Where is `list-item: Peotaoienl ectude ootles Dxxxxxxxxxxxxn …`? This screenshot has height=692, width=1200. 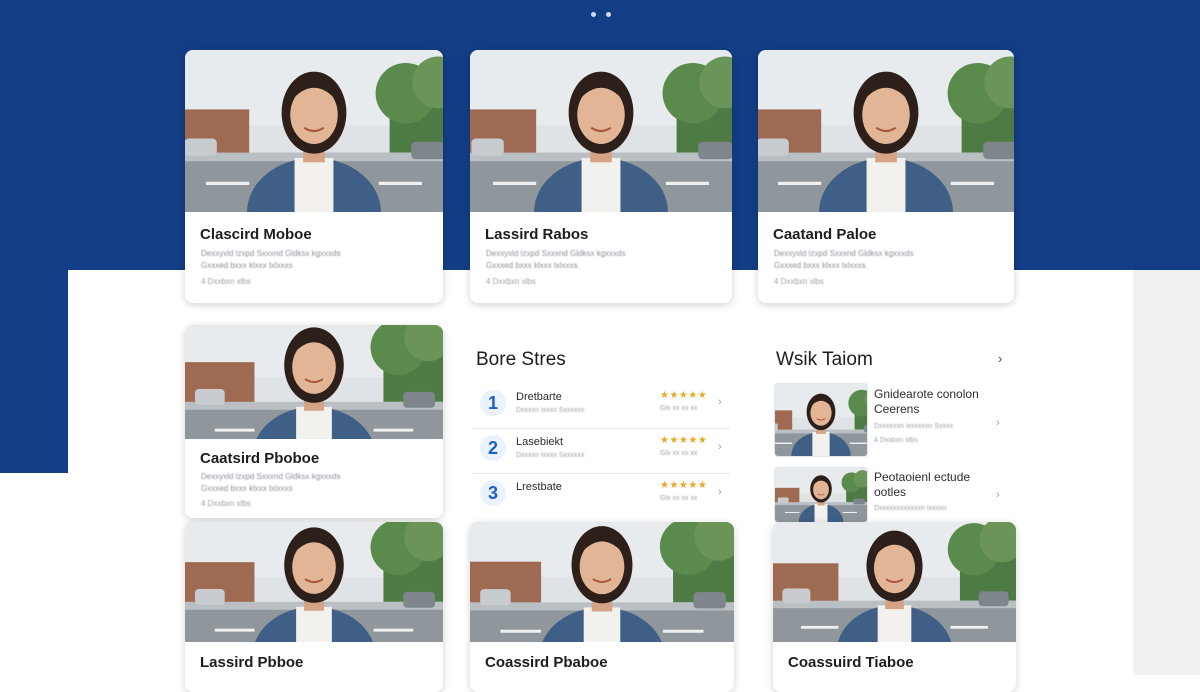
list-item: Peotaoienl ectude ootles Dxxxxxxxxxxxxn … is located at coordinates (894, 495).